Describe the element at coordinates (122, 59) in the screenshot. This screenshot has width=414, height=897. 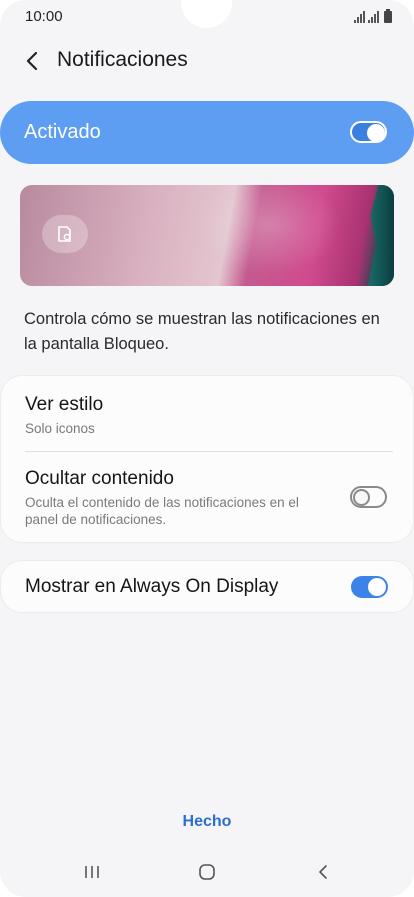
I see `page-title: Notificaciones` at that location.